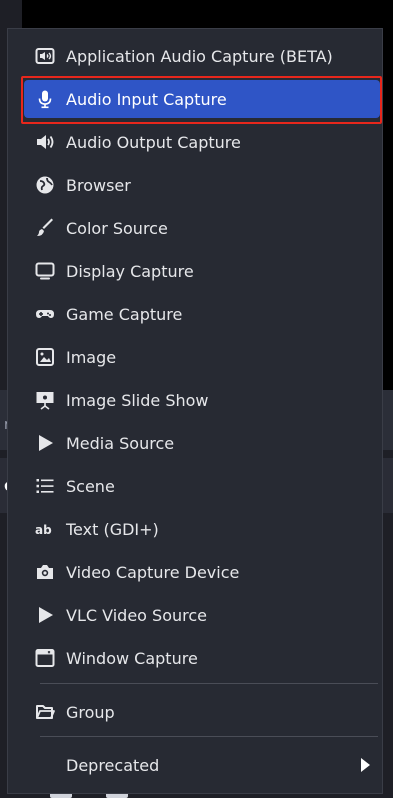 The height and width of the screenshot is (798, 393). I want to click on menu-item-label: Application Audio Capture (BETA), so click(199, 56).